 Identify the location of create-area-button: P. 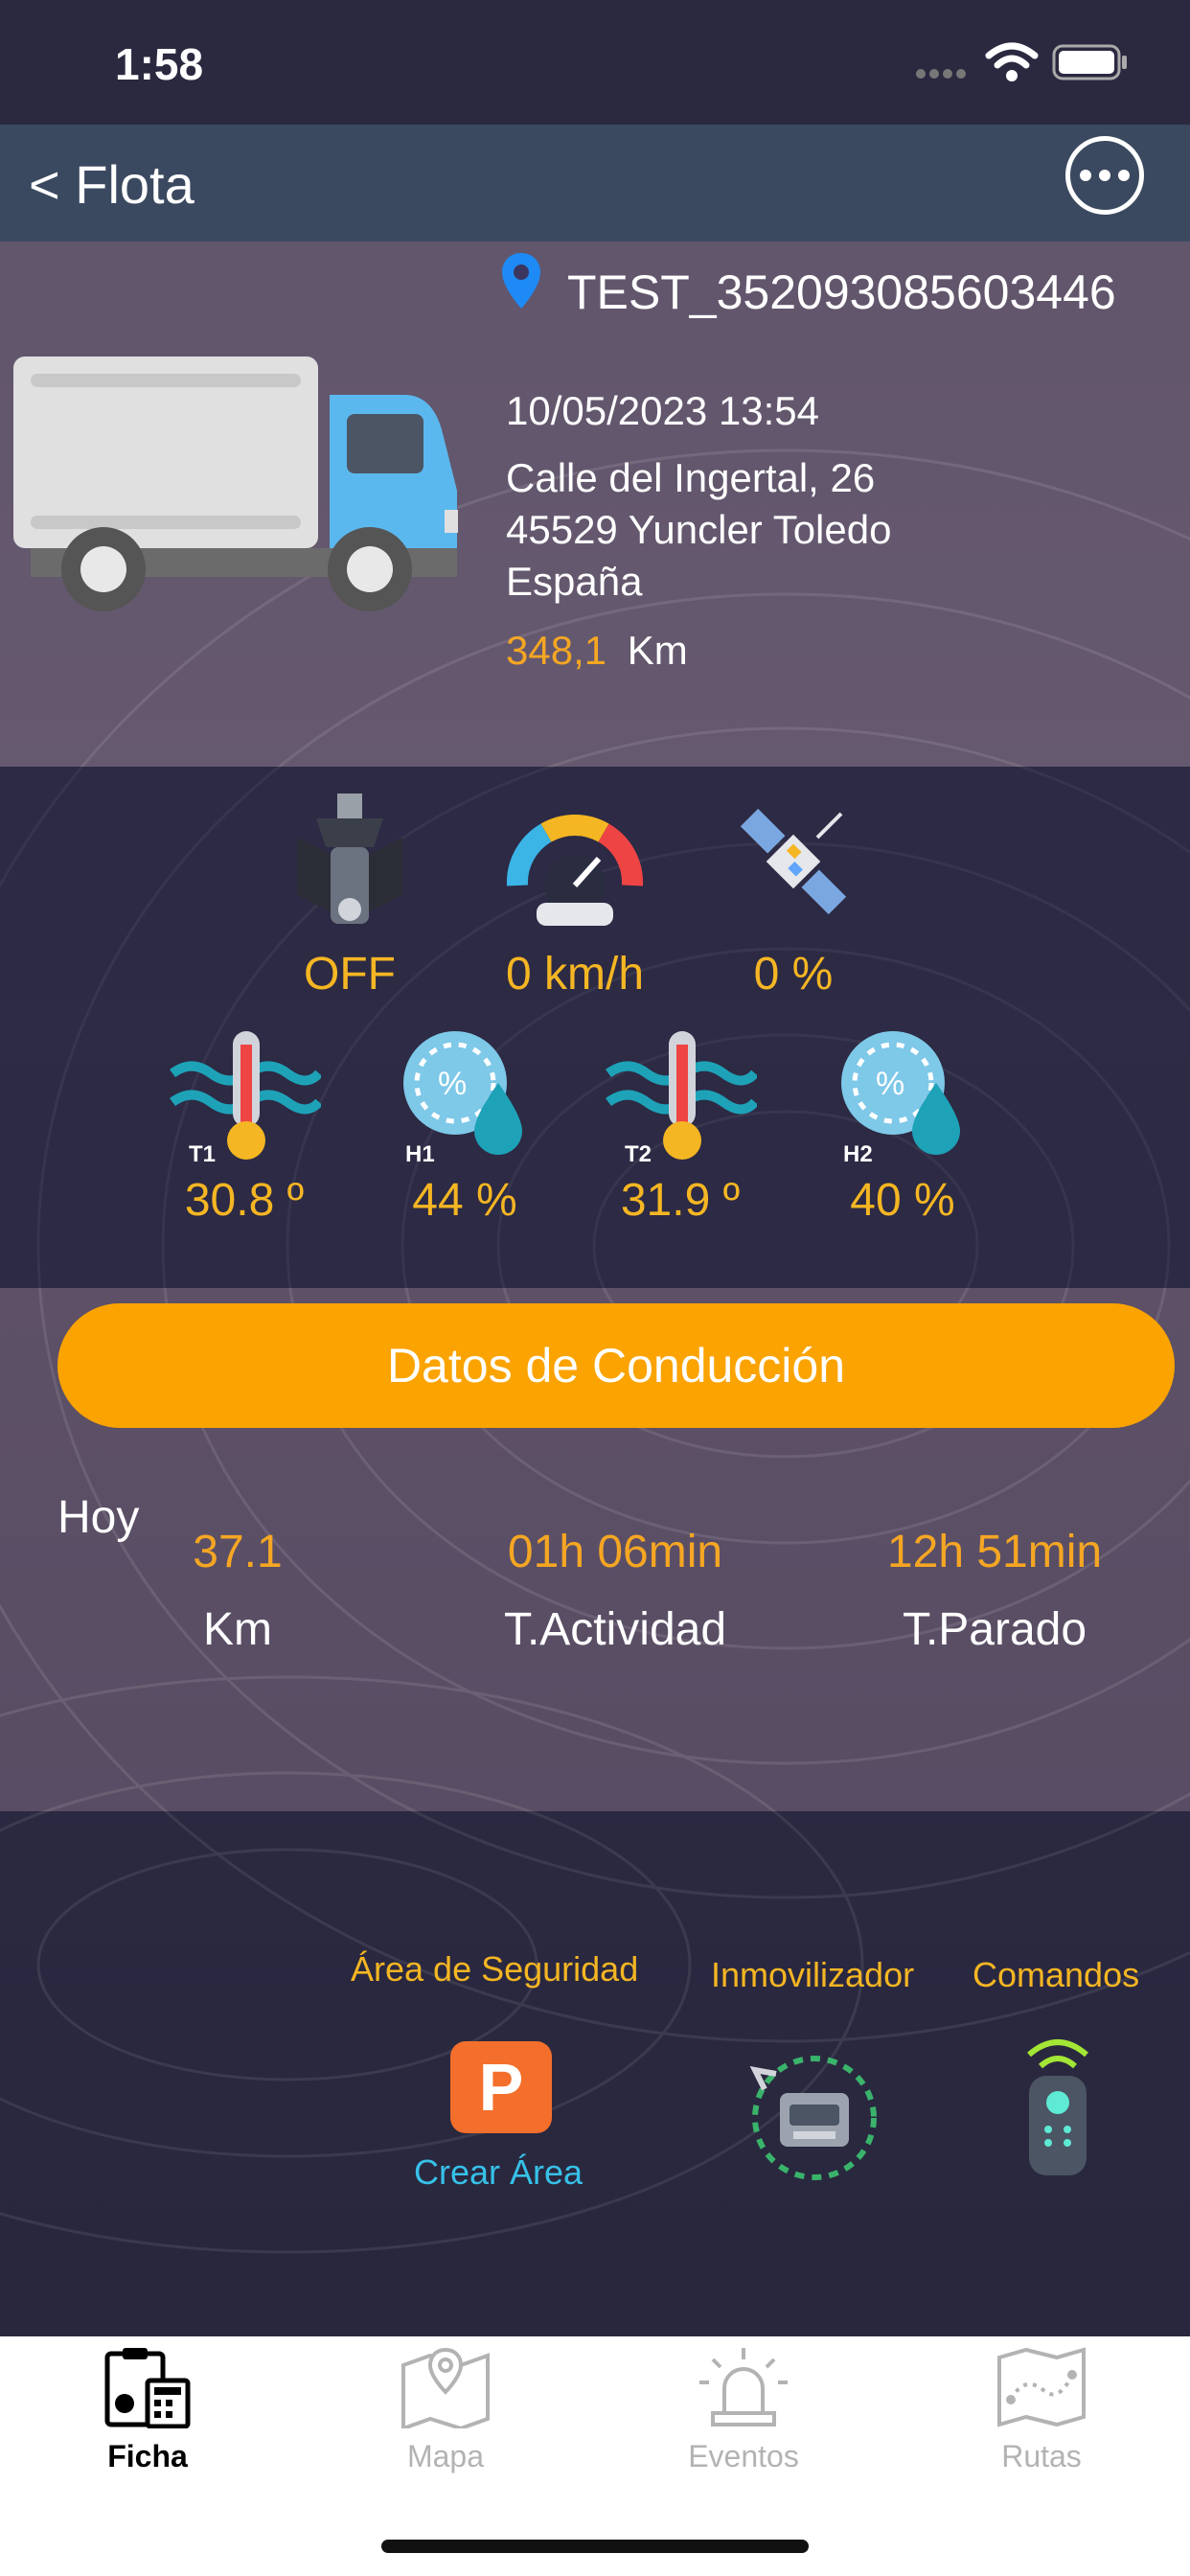
(501, 2087).